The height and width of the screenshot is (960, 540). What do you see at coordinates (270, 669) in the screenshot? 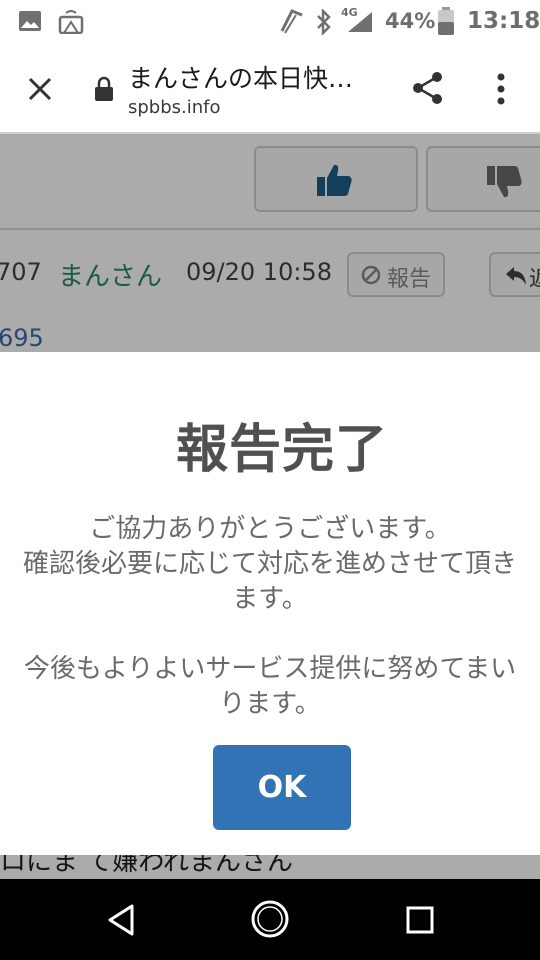
I see `dialog-message-line: 今後もよりよいサービス提供に努めてまい` at bounding box center [270, 669].